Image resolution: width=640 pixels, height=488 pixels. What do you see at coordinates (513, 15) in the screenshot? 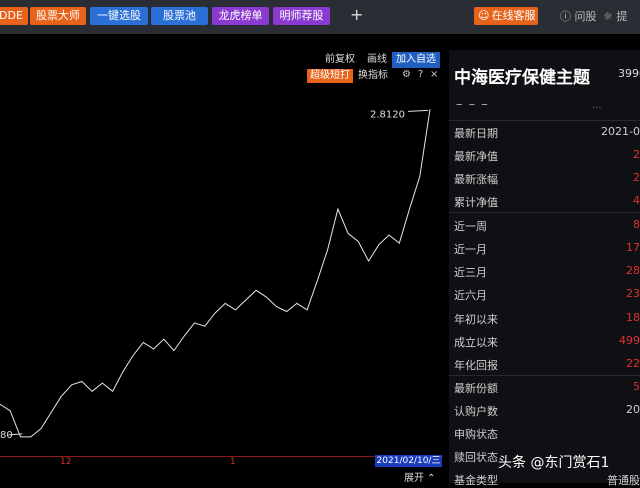
I see `online-service-label: 在线客服` at bounding box center [513, 15].